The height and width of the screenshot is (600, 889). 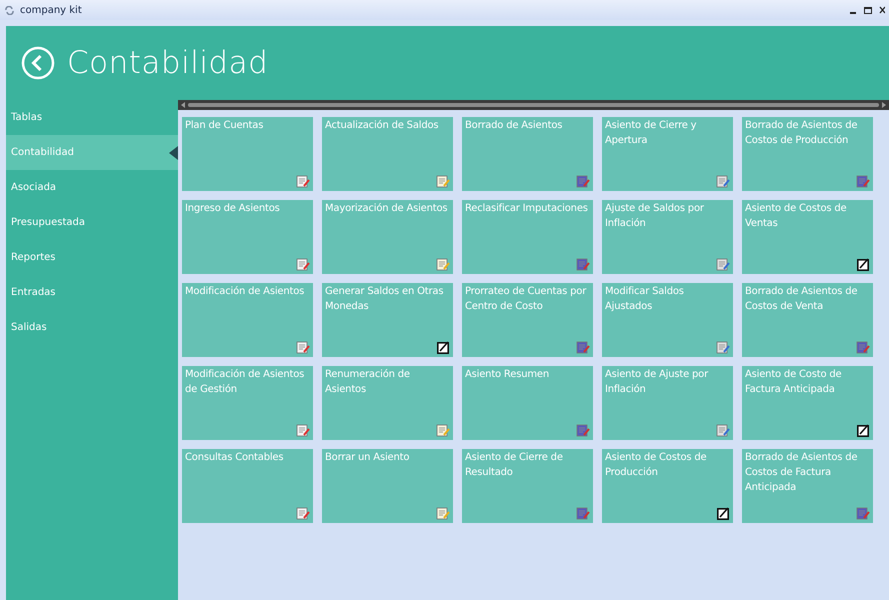 What do you see at coordinates (527, 154) in the screenshot?
I see `menu-tile: Borrado de Asientos` at bounding box center [527, 154].